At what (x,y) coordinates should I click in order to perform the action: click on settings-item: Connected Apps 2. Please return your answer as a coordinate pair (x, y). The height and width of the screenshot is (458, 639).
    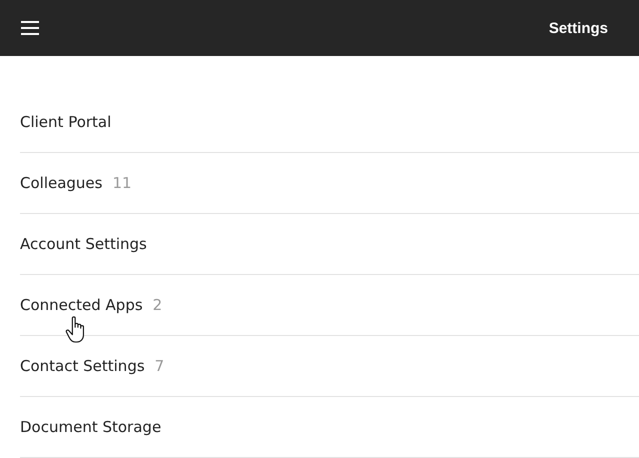
    Looking at the image, I should click on (329, 305).